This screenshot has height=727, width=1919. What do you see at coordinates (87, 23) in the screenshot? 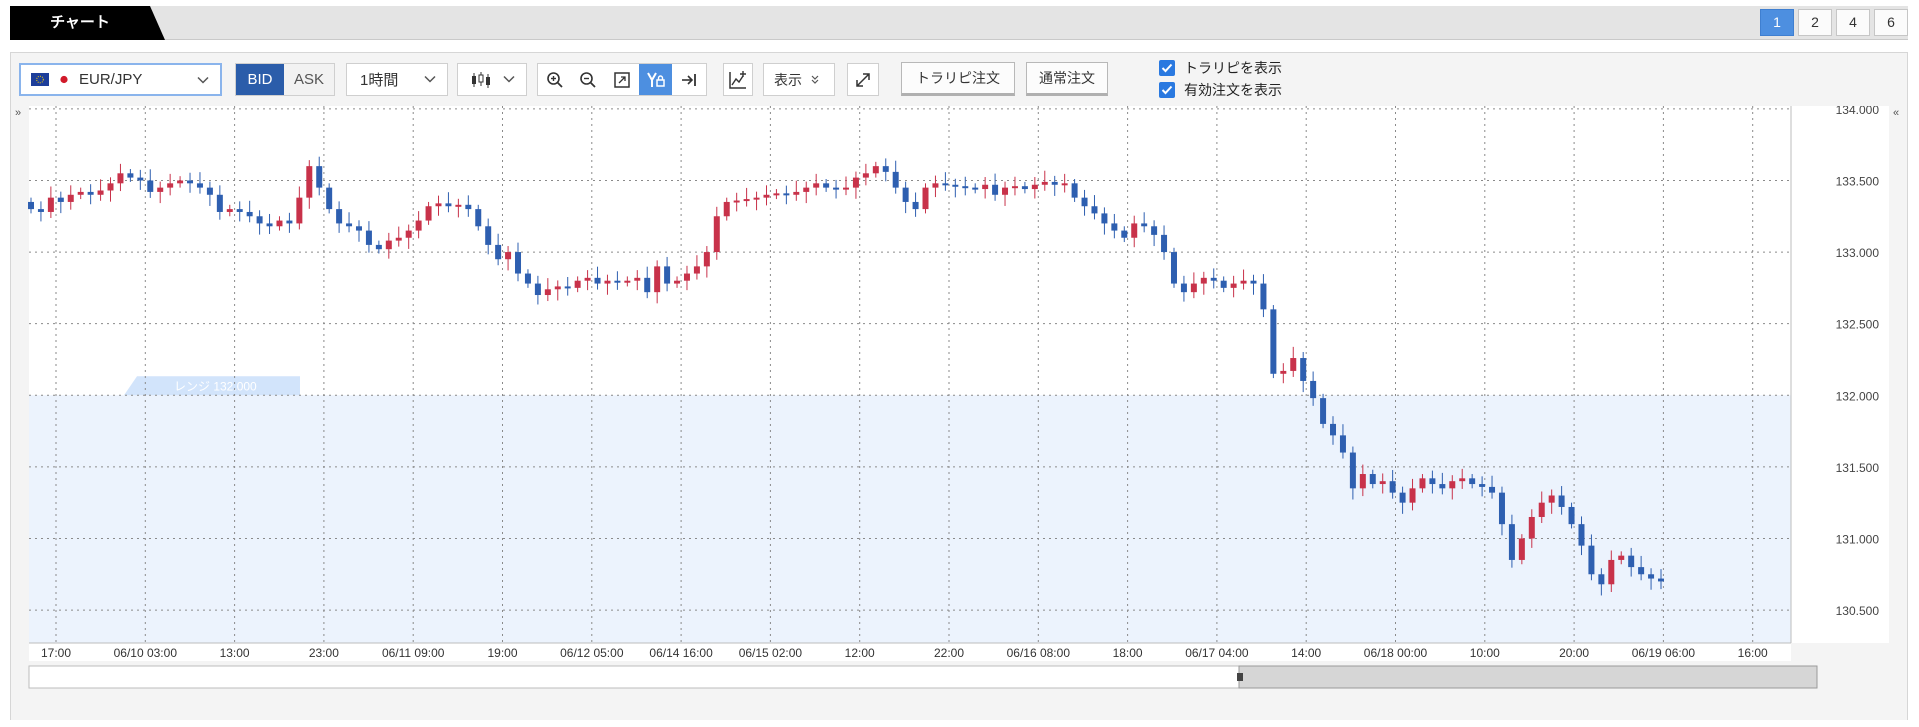
I see `tab-chart: チャート` at bounding box center [87, 23].